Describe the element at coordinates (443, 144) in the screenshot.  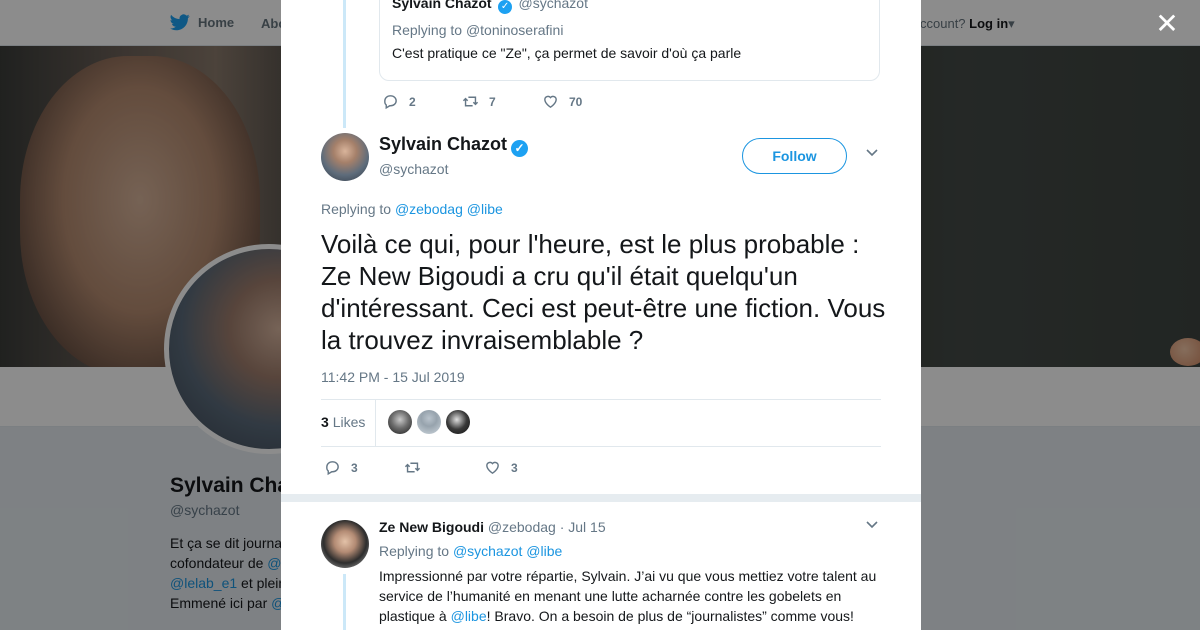
I see `author-name-text: Sylvain Chazot` at that location.